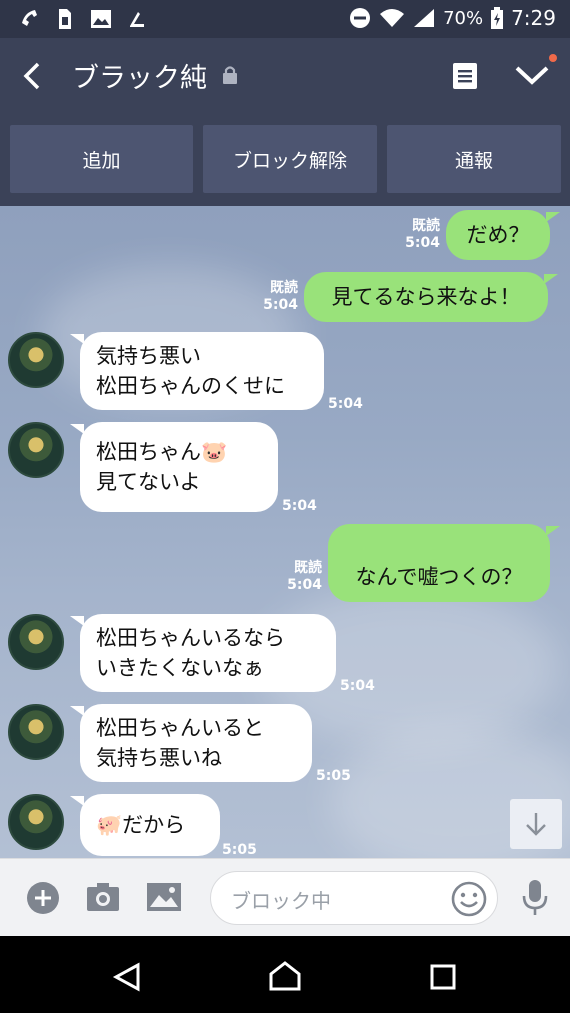 The width and height of the screenshot is (570, 1013). What do you see at coordinates (214, 452) in the screenshot?
I see `pig-emoji: 🐷` at bounding box center [214, 452].